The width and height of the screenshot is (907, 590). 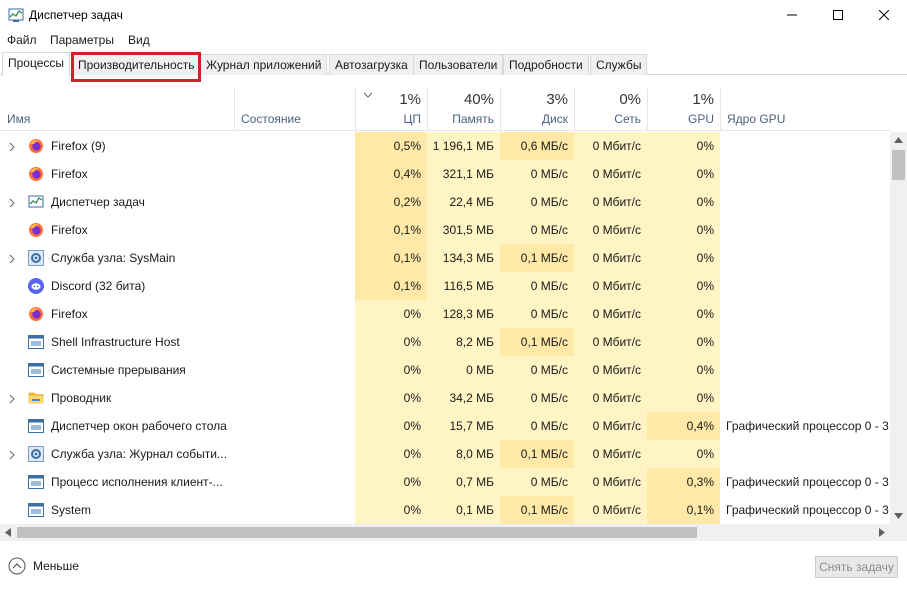 What do you see at coordinates (683, 109) in the screenshot?
I see `header-gpu: 1% GPU` at bounding box center [683, 109].